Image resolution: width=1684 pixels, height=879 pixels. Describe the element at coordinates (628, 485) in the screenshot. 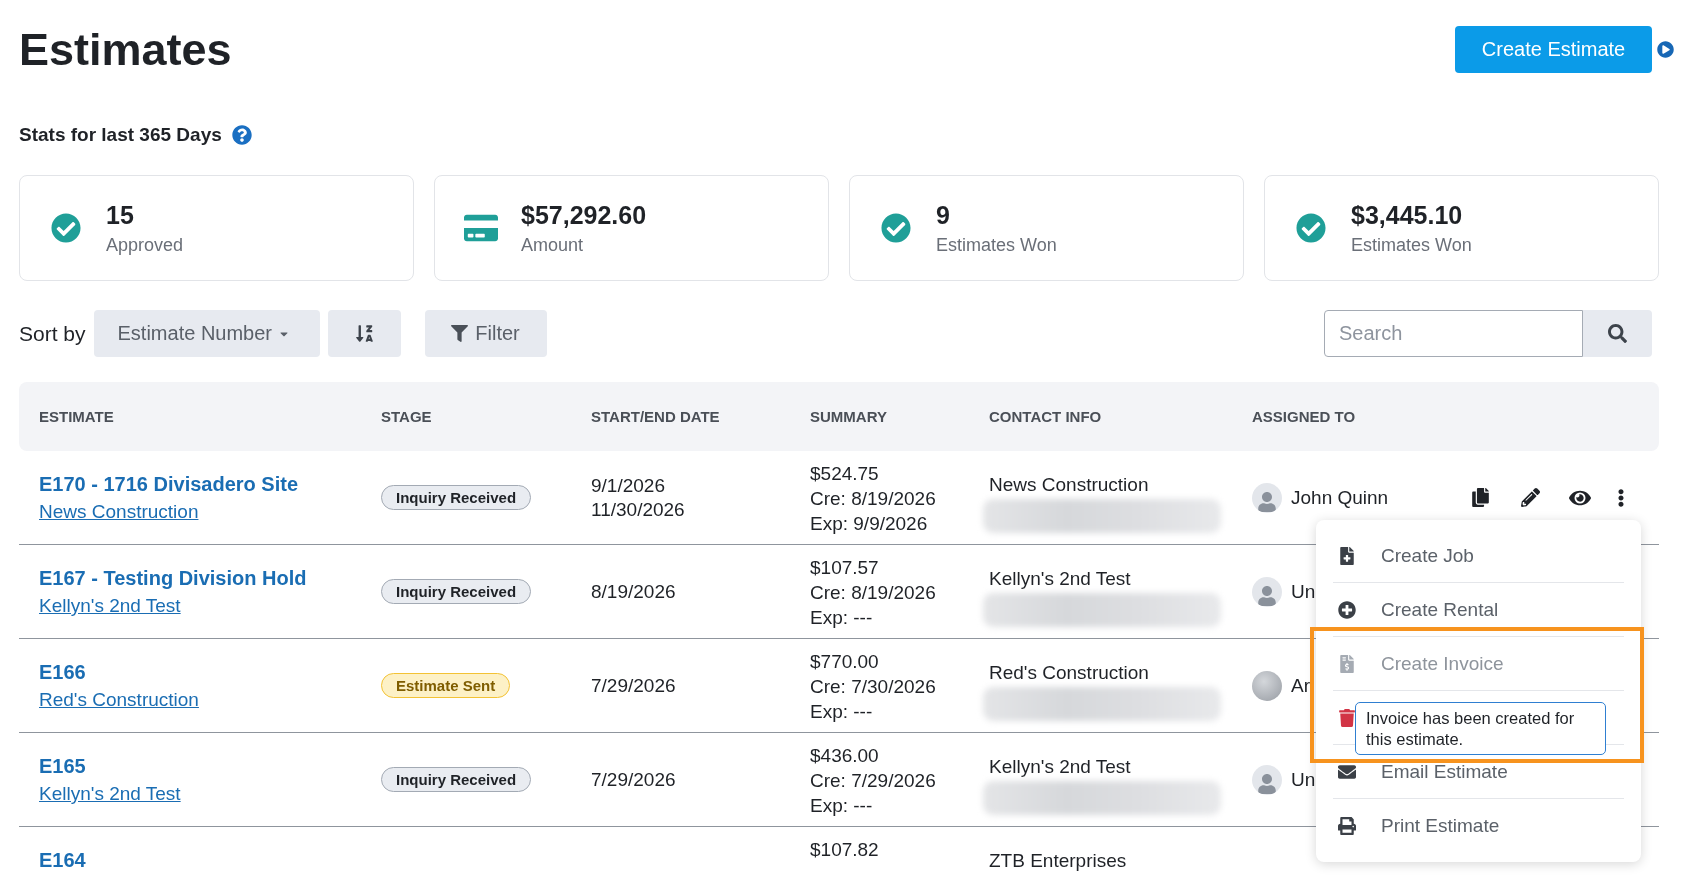

I see `date-text: 9/1/2026` at that location.